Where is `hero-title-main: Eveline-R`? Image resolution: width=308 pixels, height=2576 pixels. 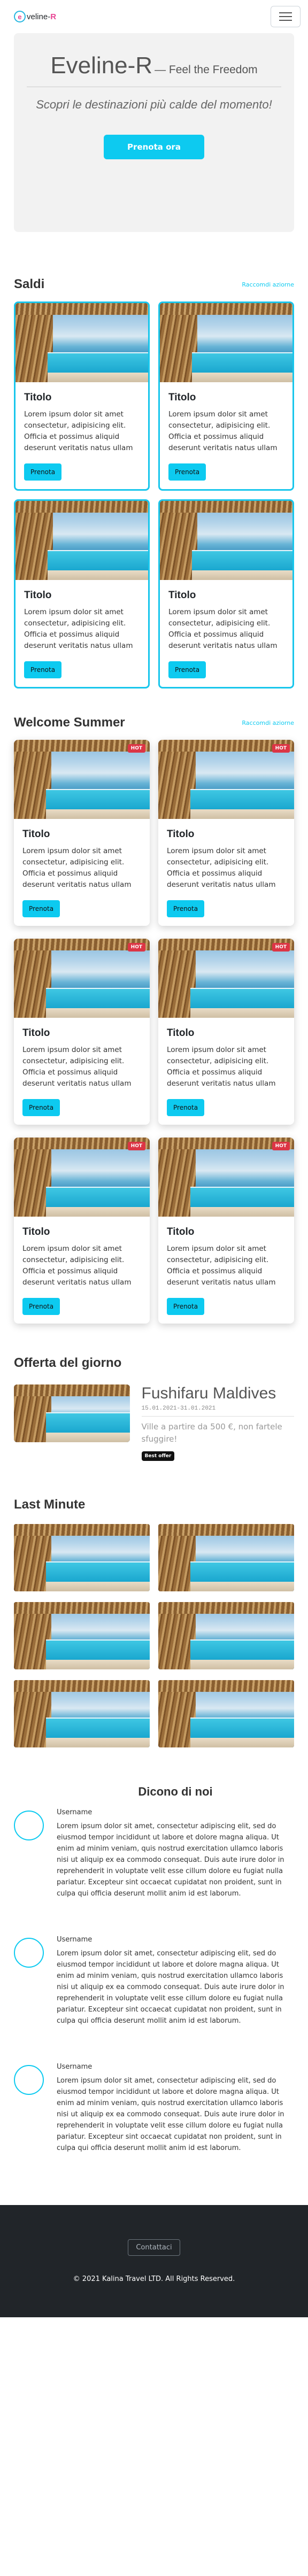
hero-title-main: Eveline-R is located at coordinates (101, 66).